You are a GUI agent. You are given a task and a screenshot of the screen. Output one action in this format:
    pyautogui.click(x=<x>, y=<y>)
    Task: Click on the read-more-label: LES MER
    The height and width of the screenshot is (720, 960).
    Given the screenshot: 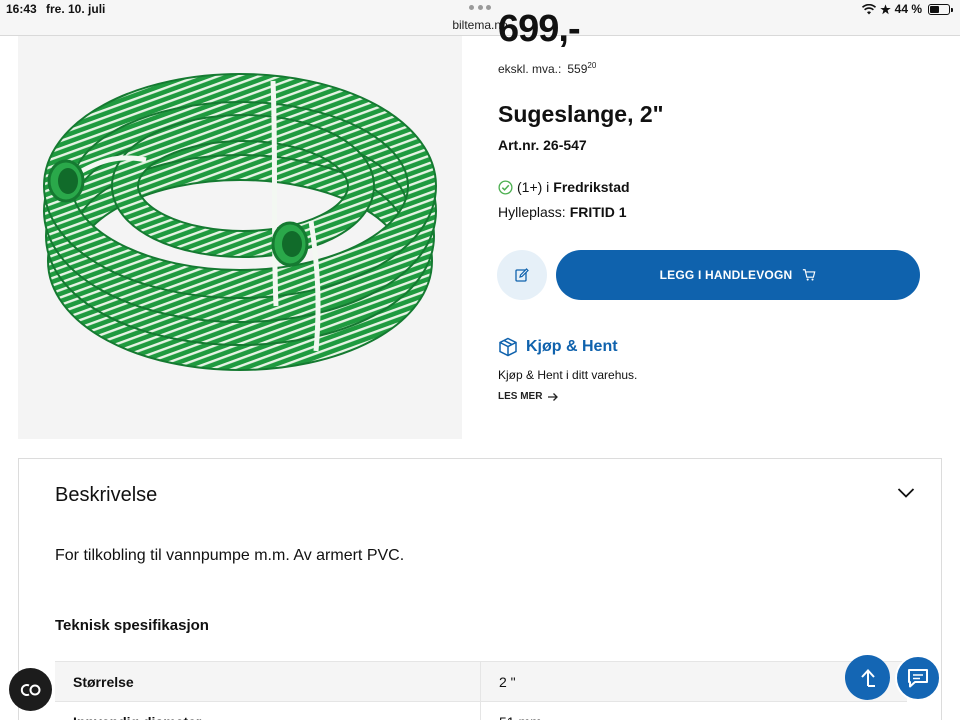 What is the action you would take?
    pyautogui.click(x=520, y=396)
    